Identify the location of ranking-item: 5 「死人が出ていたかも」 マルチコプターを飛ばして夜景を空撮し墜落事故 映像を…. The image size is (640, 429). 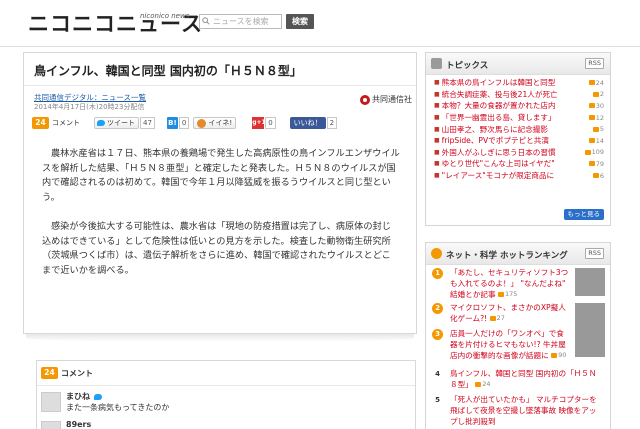
(518, 411).